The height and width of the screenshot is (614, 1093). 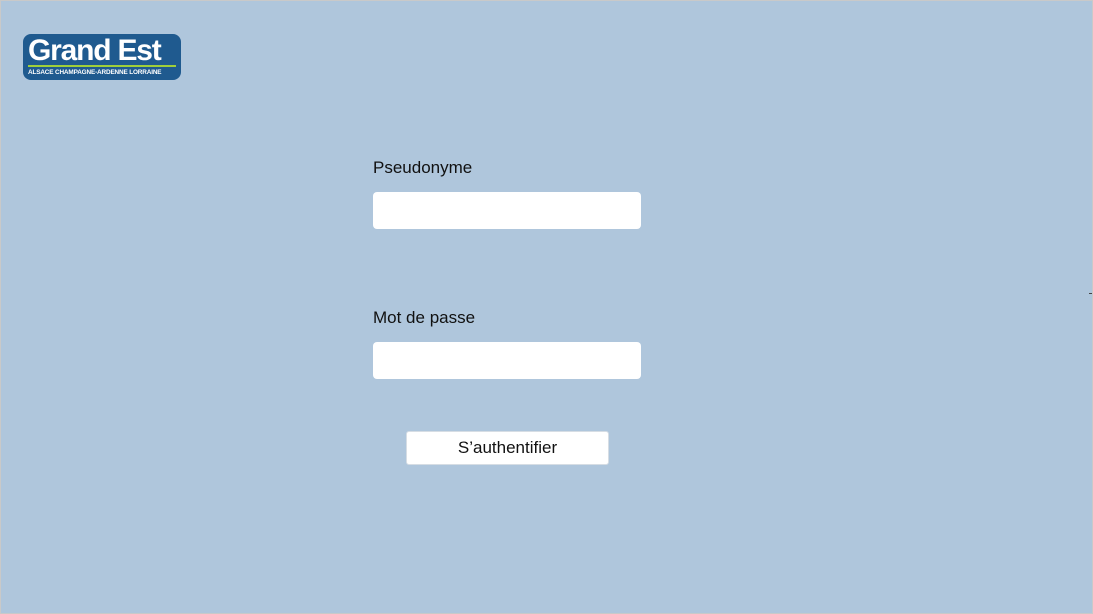 What do you see at coordinates (423, 167) in the screenshot?
I see `username-label: Pseudonyme` at bounding box center [423, 167].